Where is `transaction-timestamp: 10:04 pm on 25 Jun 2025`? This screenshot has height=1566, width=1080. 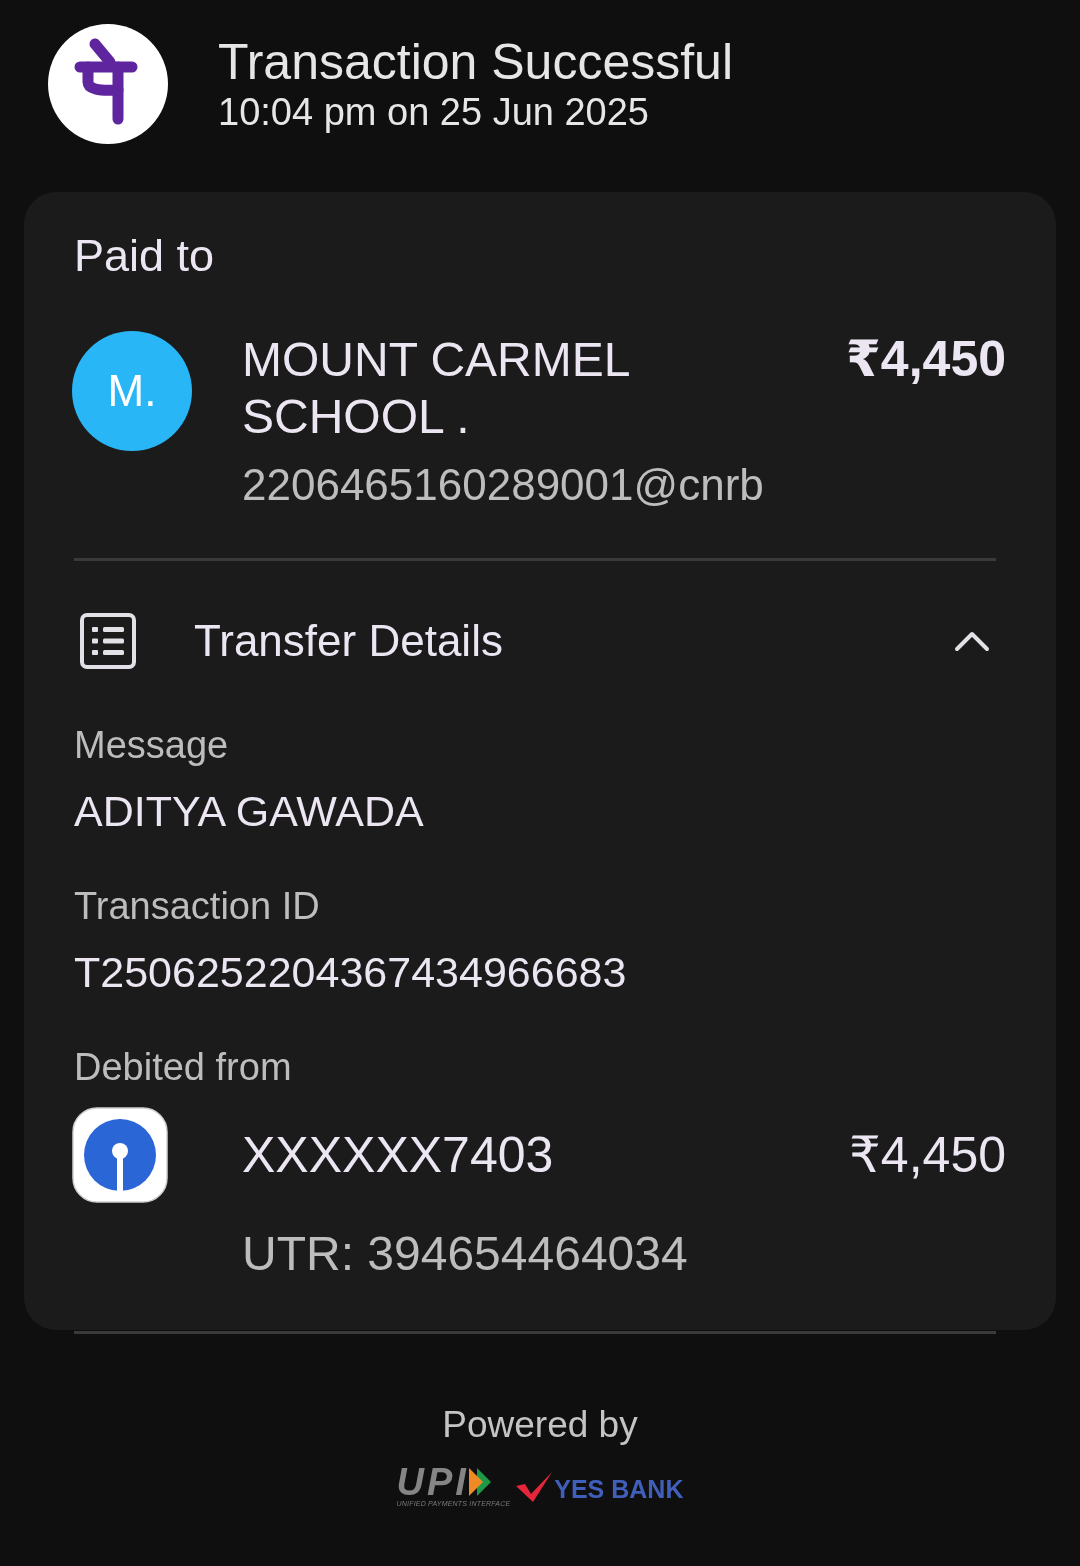 transaction-timestamp: 10:04 pm on 25 Jun 2025 is located at coordinates (433, 112).